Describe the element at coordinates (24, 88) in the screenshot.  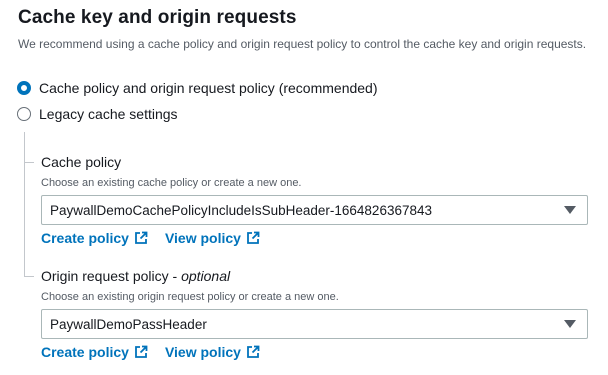
I see `radio-button-checked` at that location.